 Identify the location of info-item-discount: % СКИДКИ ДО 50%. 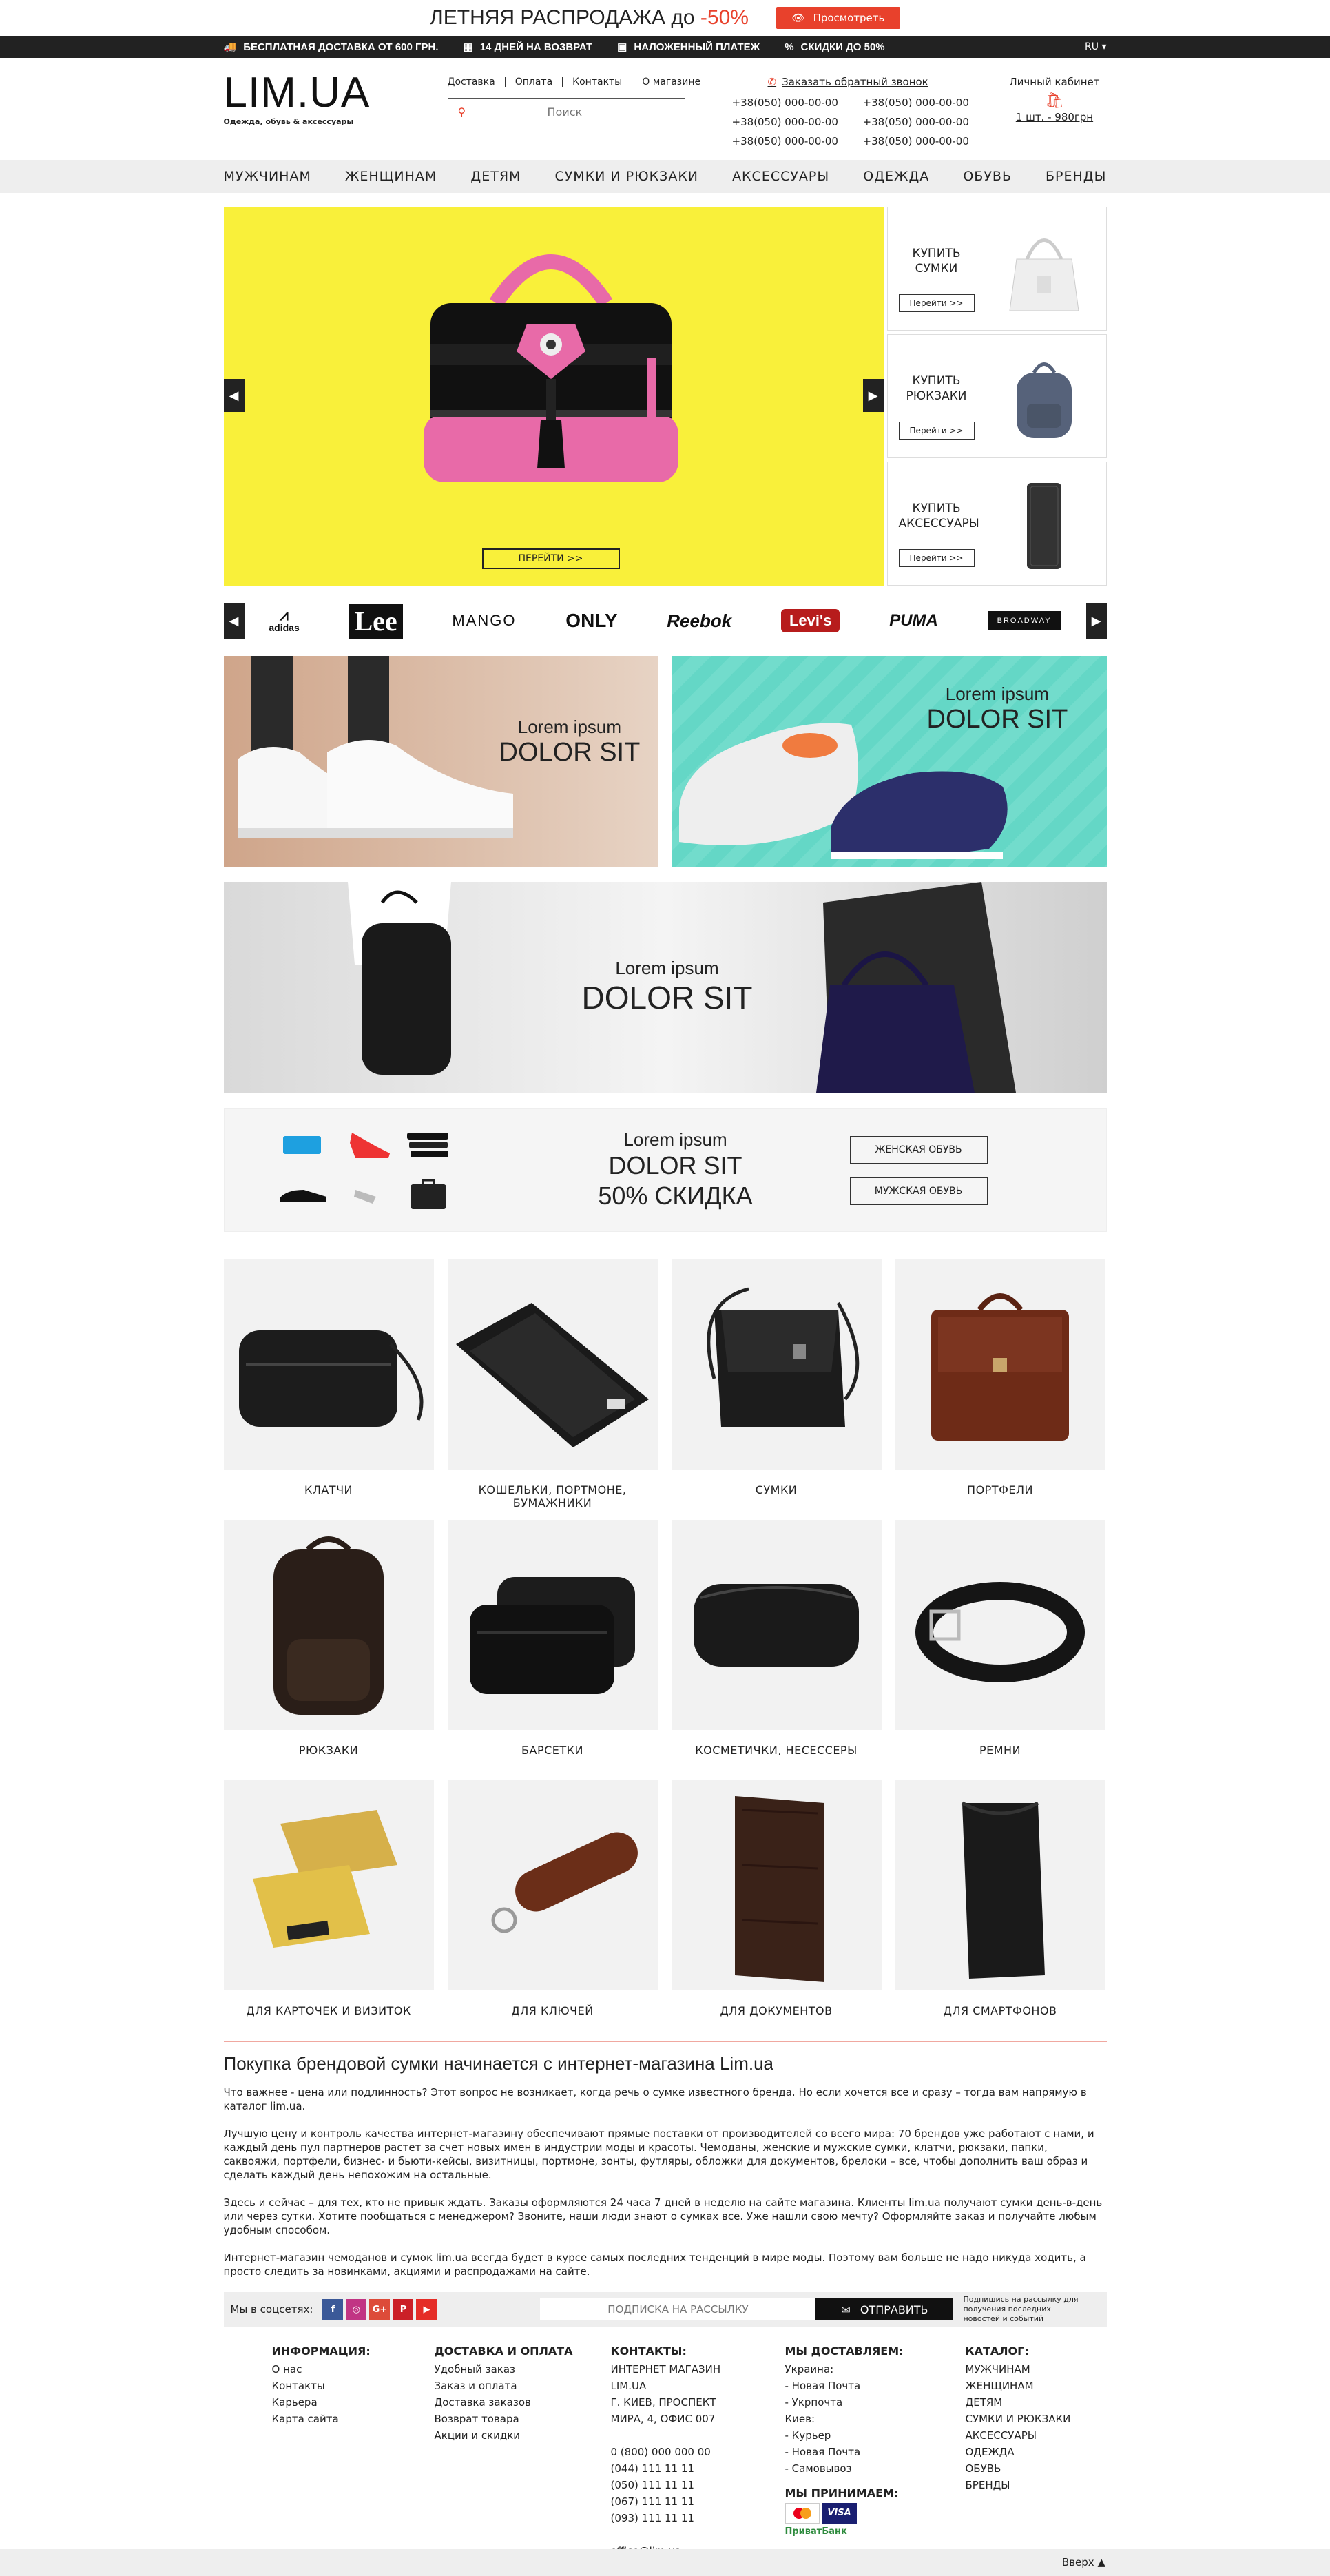
(835, 47).